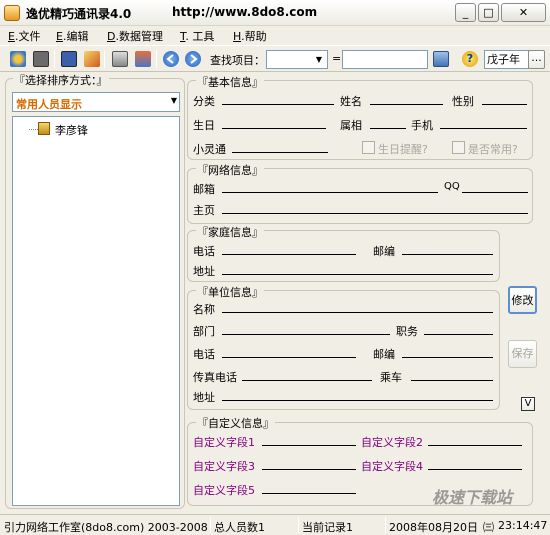 The width and height of the screenshot is (550, 535). Describe the element at coordinates (193, 59) in the screenshot. I see `next-icon` at that location.